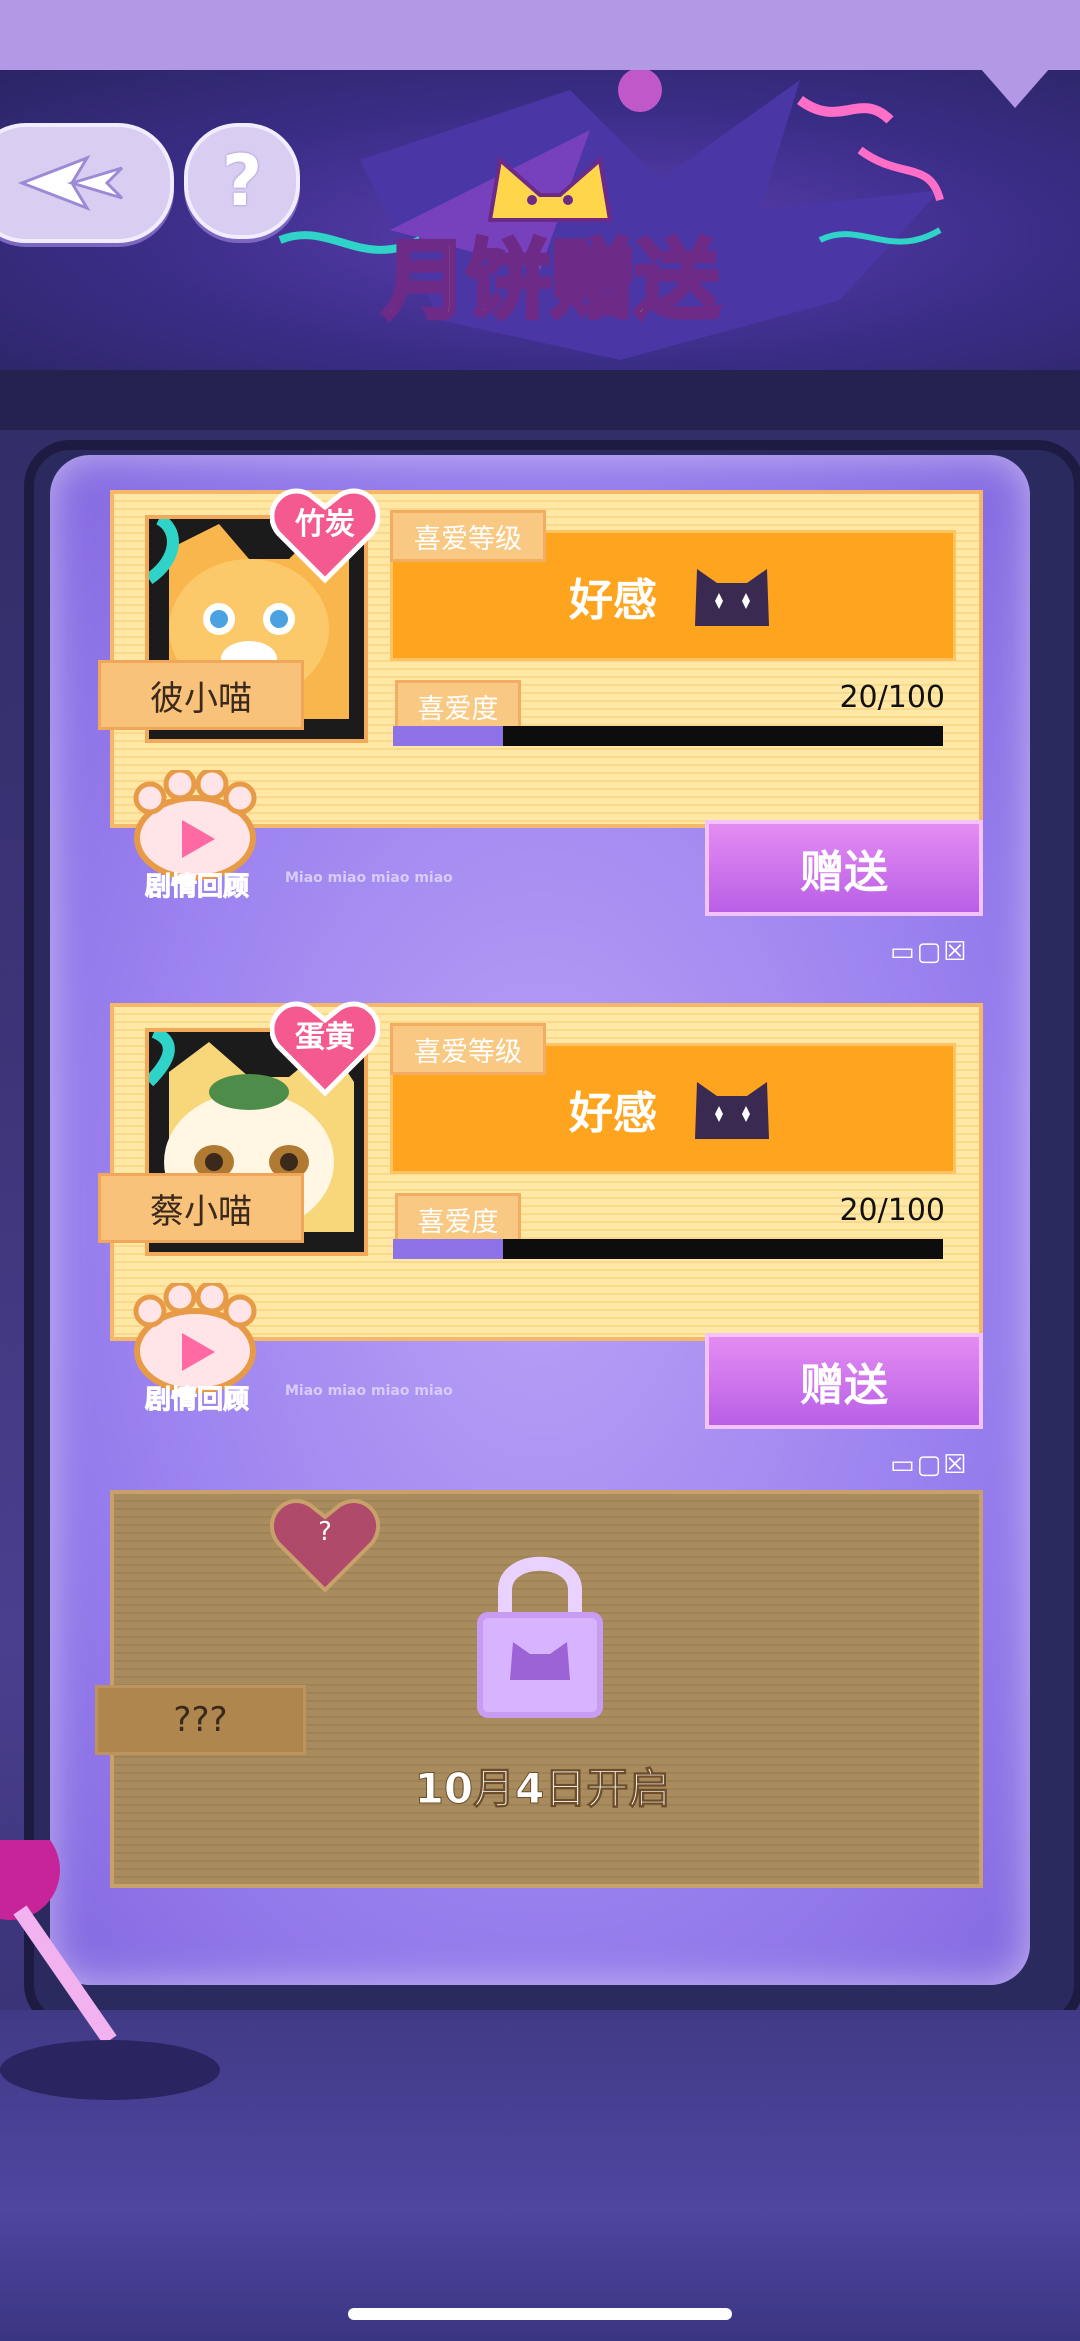  I want to click on top-band, so click(540, 35).